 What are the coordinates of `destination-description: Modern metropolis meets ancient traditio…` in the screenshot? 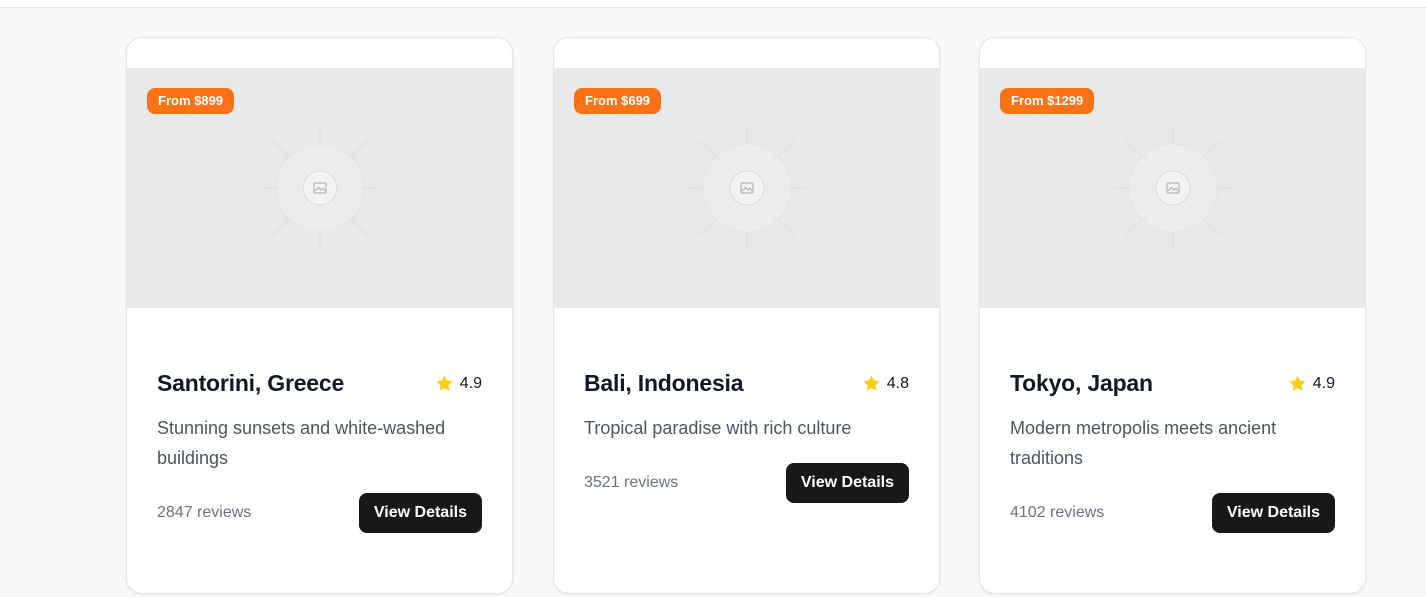 It's located at (1143, 443).